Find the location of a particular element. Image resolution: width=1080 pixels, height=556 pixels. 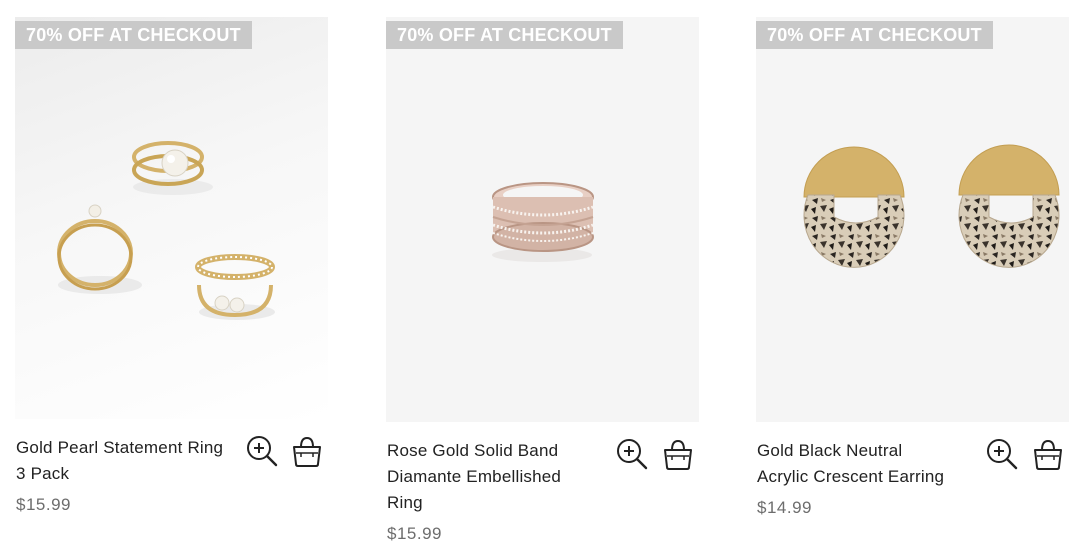

crescent-earring-image is located at coordinates (931, 206).